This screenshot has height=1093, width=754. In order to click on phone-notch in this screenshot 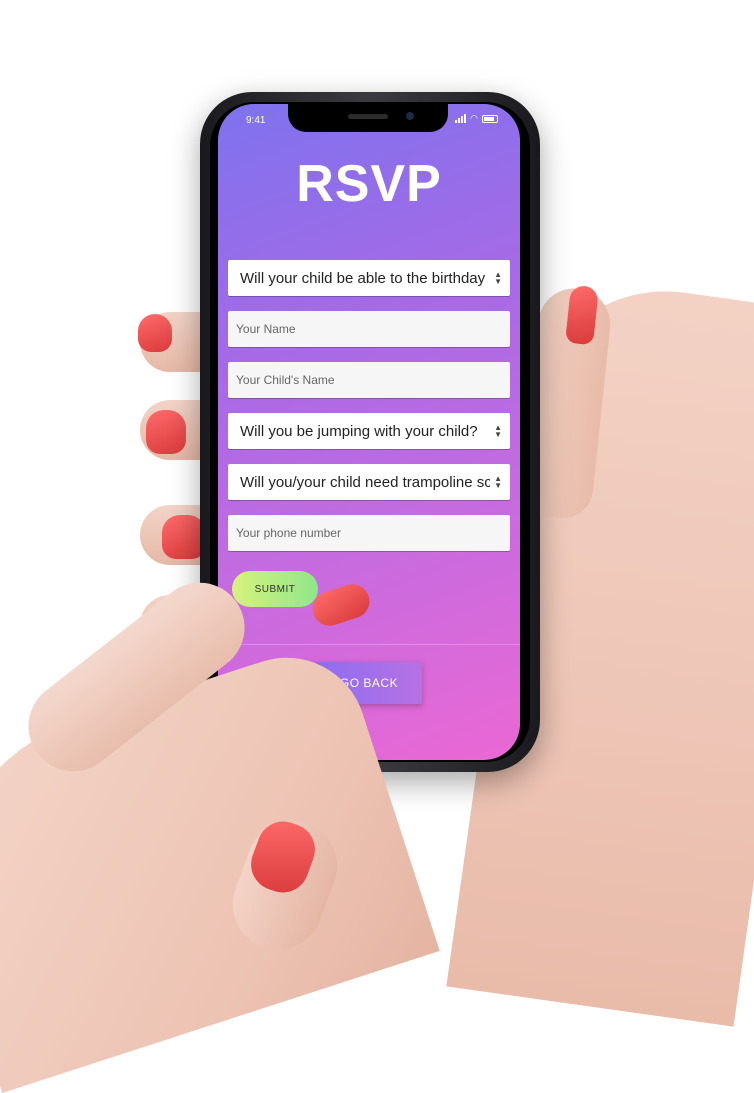, I will do `click(368, 118)`.